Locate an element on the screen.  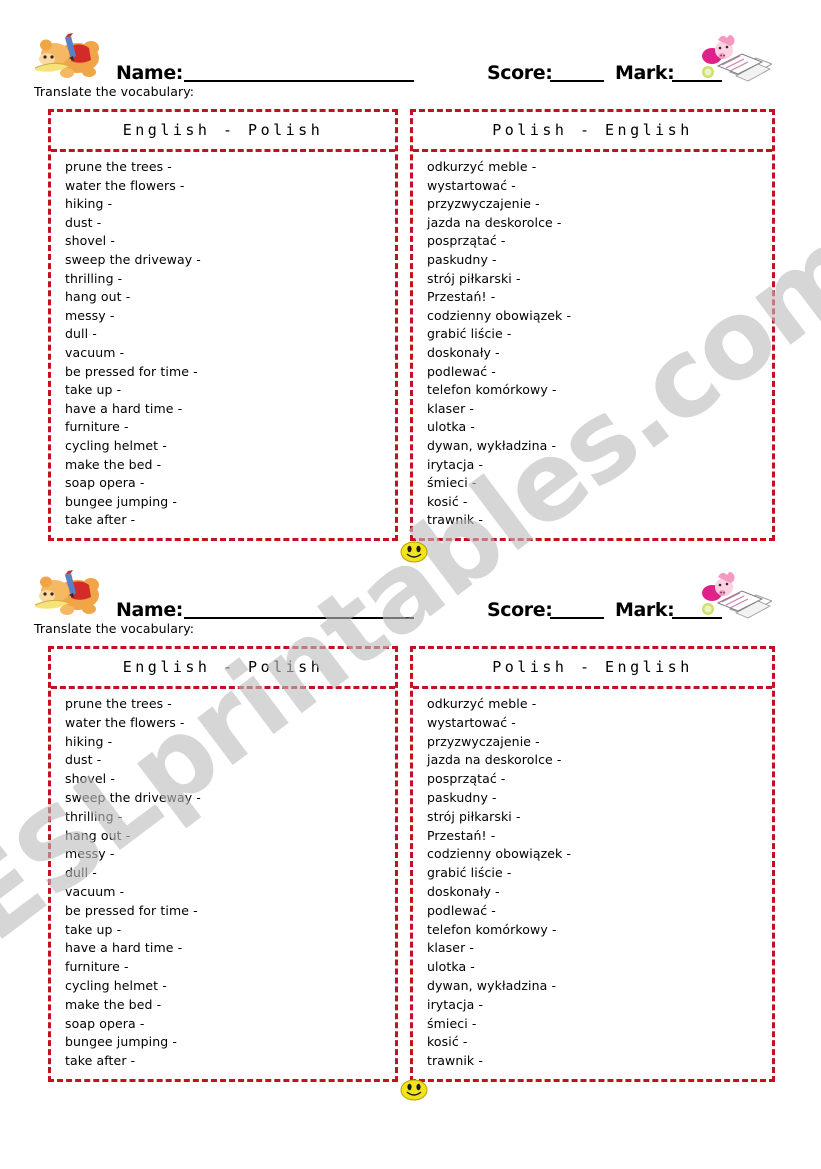
vocab-item: telefon komórkowy - is located at coordinates (492, 929).